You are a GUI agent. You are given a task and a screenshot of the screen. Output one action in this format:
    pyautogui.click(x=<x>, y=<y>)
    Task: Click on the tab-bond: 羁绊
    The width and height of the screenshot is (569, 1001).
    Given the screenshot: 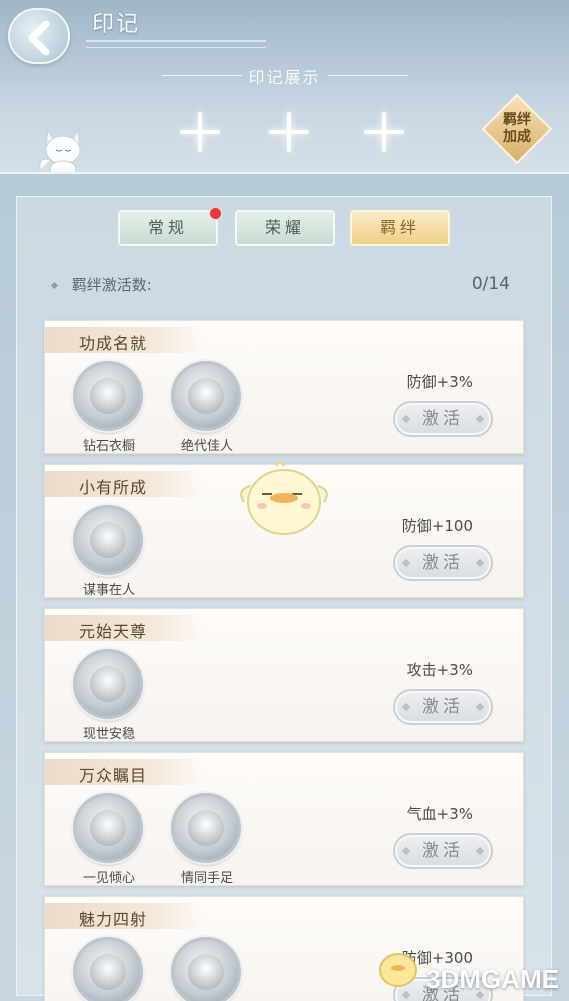 What is the action you would take?
    pyautogui.click(x=400, y=228)
    